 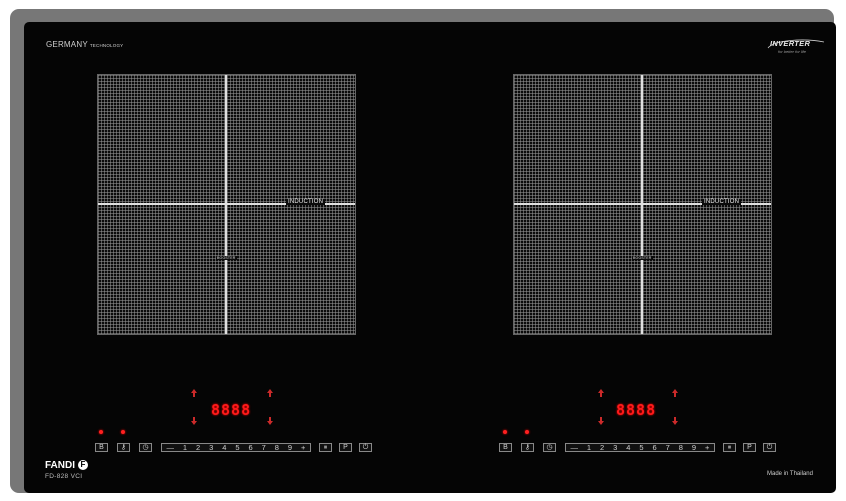 I want to click on inverter-logo: INVERTER for better for life, so click(x=795, y=48).